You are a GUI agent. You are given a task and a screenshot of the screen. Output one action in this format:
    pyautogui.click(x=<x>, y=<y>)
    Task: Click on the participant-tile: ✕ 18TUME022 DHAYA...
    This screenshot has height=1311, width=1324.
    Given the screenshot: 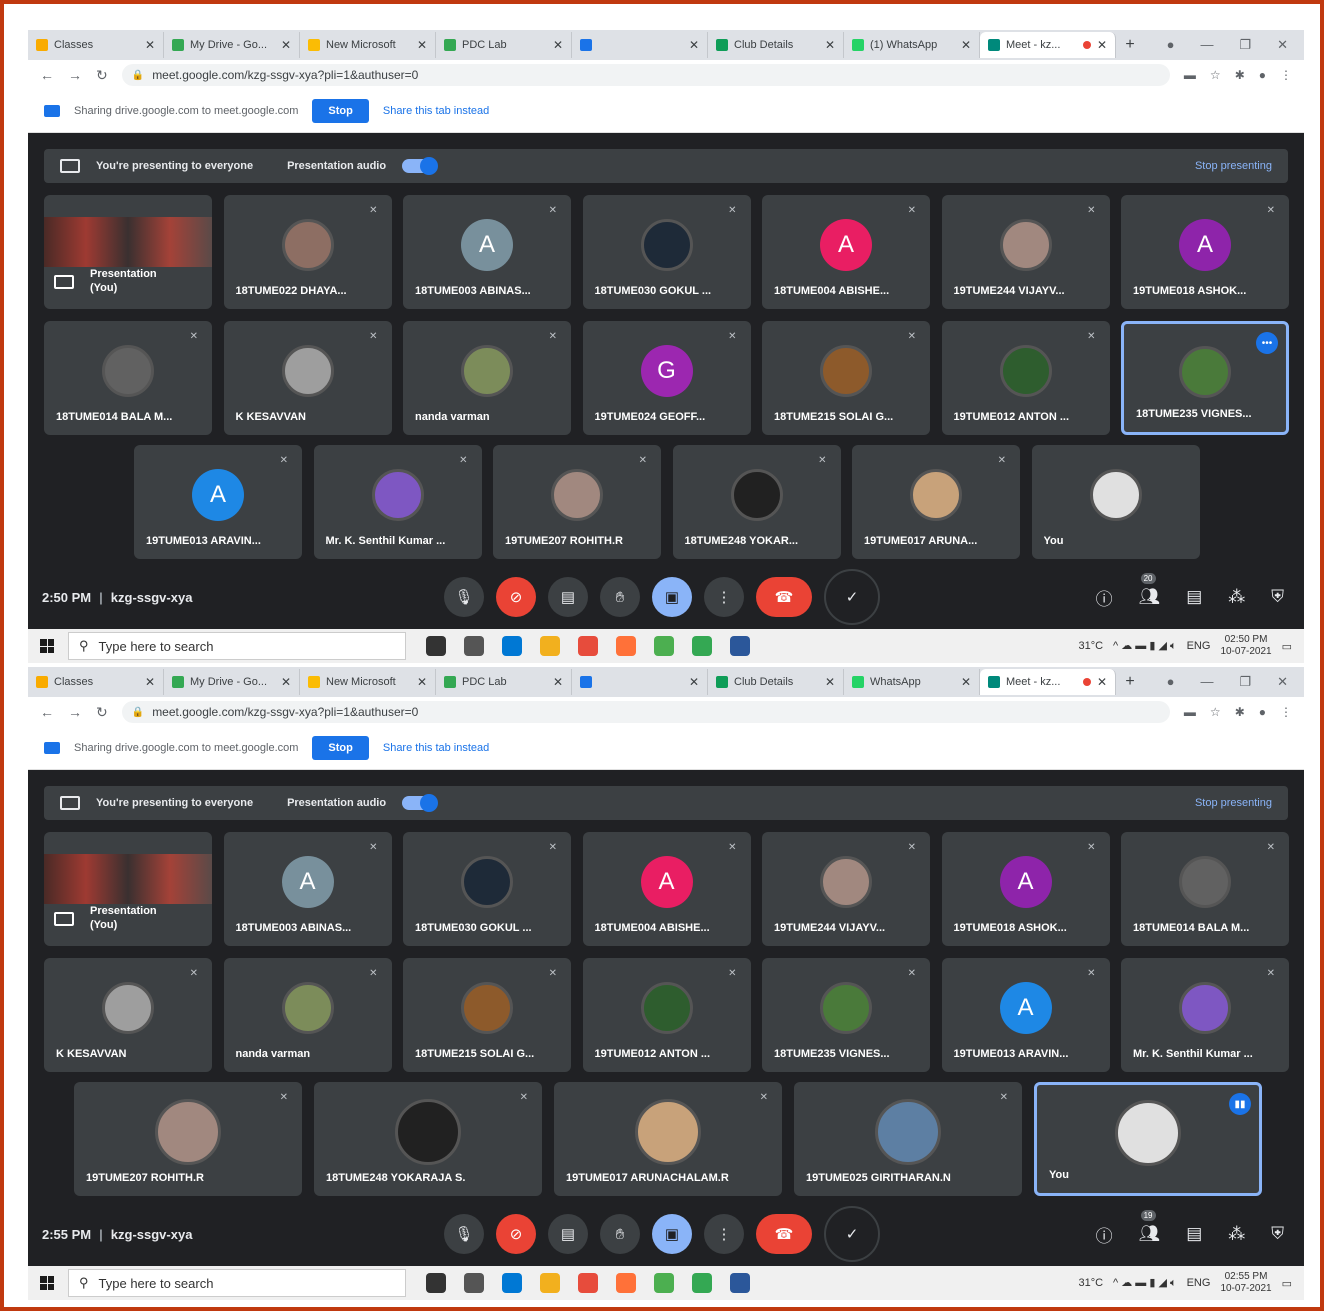 What is the action you would take?
    pyautogui.click(x=307, y=252)
    